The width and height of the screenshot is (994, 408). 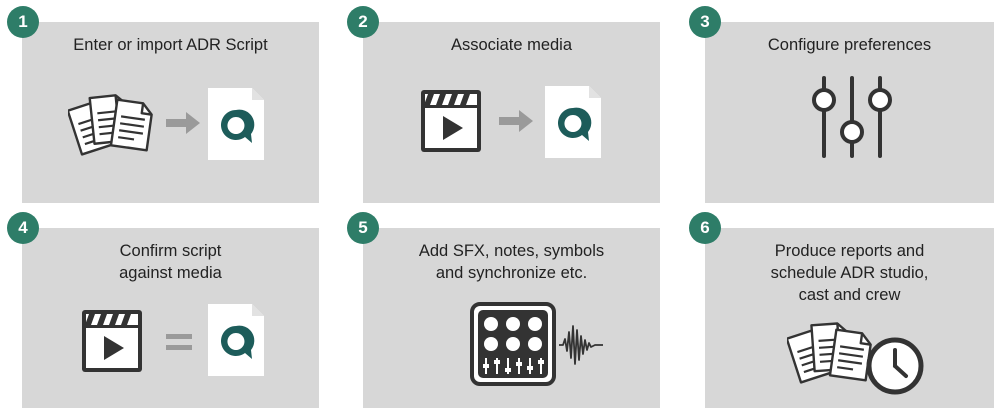 I want to click on step-title: Enter or import ADR Script, so click(x=170, y=45).